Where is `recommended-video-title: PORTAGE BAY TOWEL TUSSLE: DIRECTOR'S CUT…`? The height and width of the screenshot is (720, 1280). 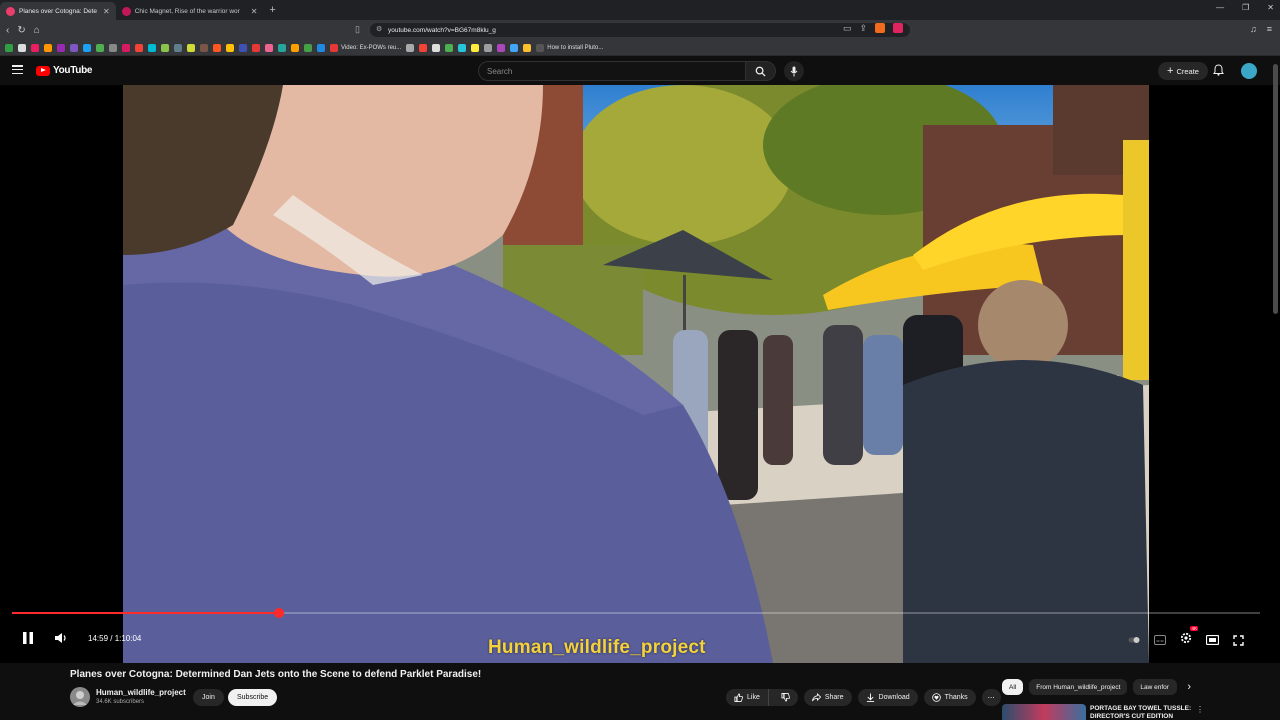
recommended-video-title: PORTAGE BAY TOWEL TUSSLE: DIRECTOR'S CUT… is located at coordinates (1145, 712).